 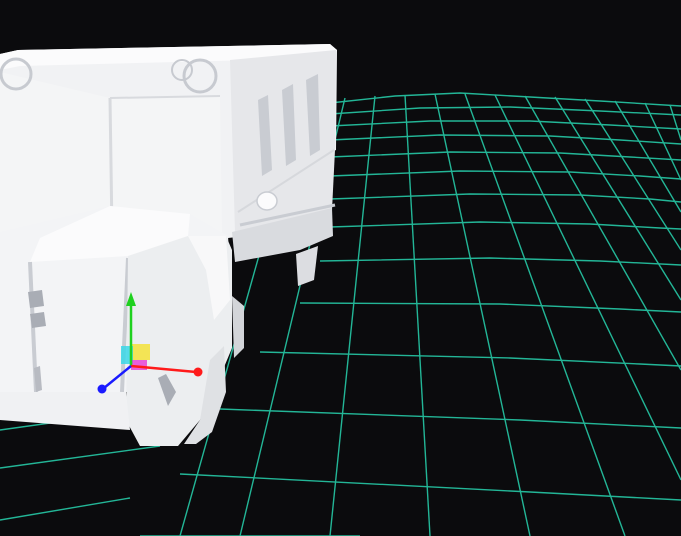 I want to click on xy-plane-handle, so click(x=141, y=352).